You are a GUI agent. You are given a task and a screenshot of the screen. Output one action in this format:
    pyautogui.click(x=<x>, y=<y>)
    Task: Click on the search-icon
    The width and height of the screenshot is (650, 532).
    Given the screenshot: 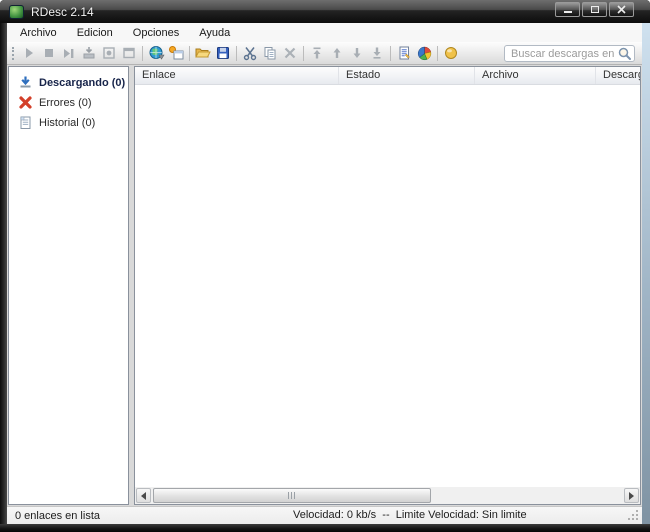 What is the action you would take?
    pyautogui.click(x=624, y=53)
    